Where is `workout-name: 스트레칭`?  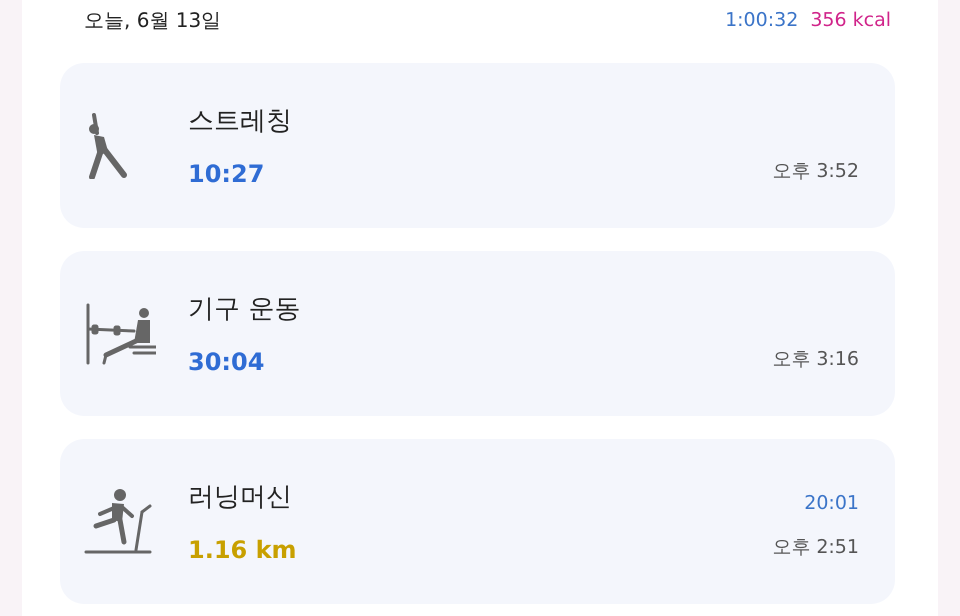
workout-name: 스트레칭 is located at coordinates (240, 121).